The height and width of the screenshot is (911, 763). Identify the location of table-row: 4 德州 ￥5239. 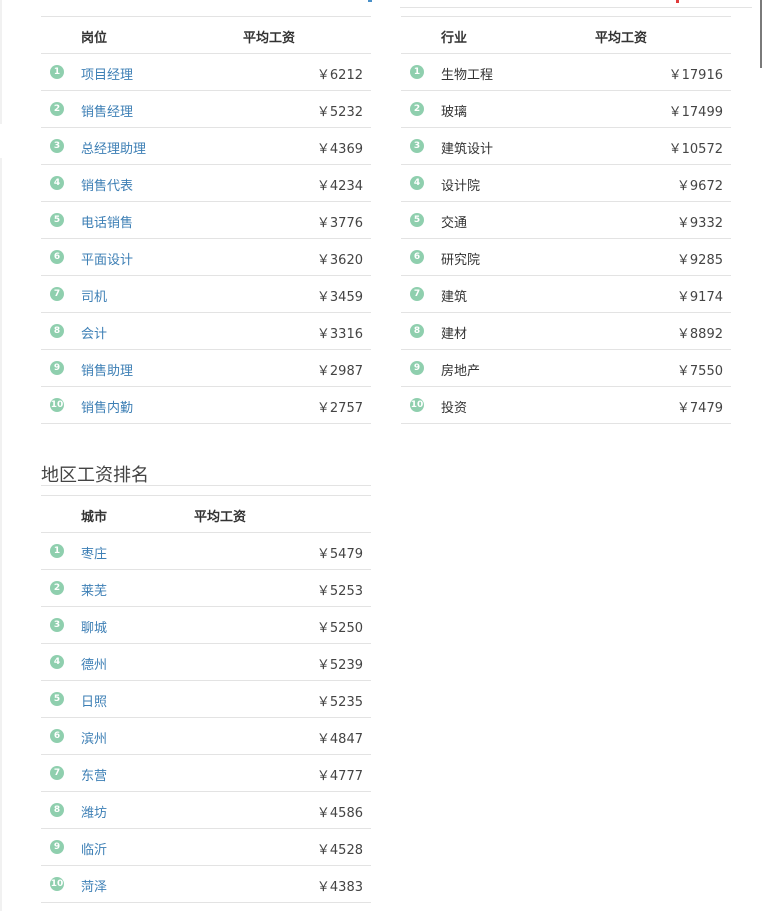
(206, 662).